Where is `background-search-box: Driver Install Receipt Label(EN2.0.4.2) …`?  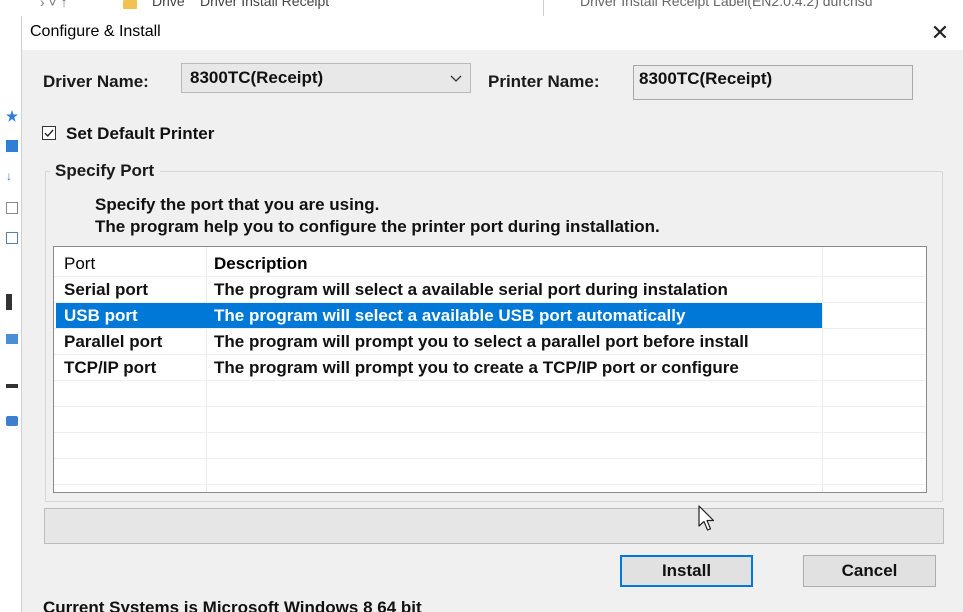 background-search-box: Driver Install Receipt Label(EN2.0.4.2) … is located at coordinates (726, 4).